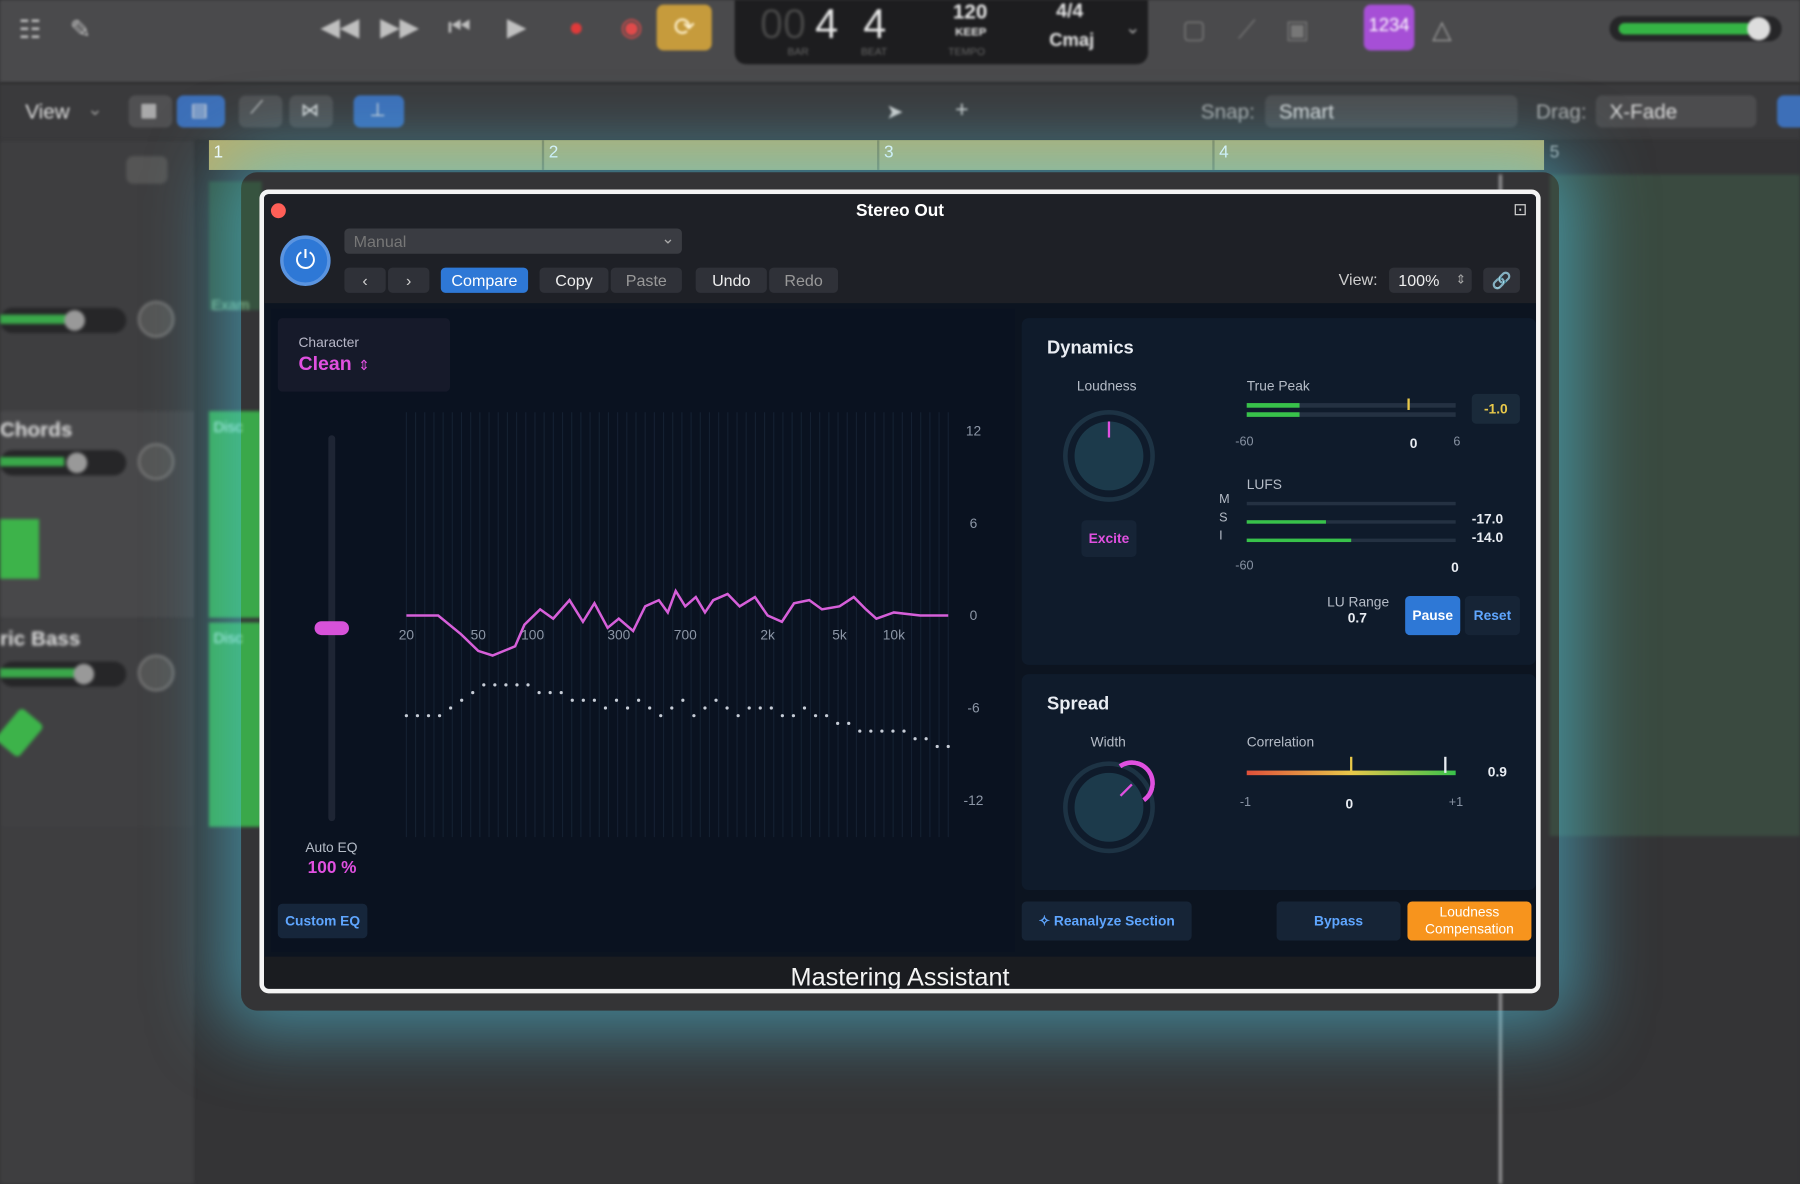 The height and width of the screenshot is (1184, 1800). Describe the element at coordinates (1520, 209) in the screenshot. I see `expand-window-icon: ⊡` at that location.